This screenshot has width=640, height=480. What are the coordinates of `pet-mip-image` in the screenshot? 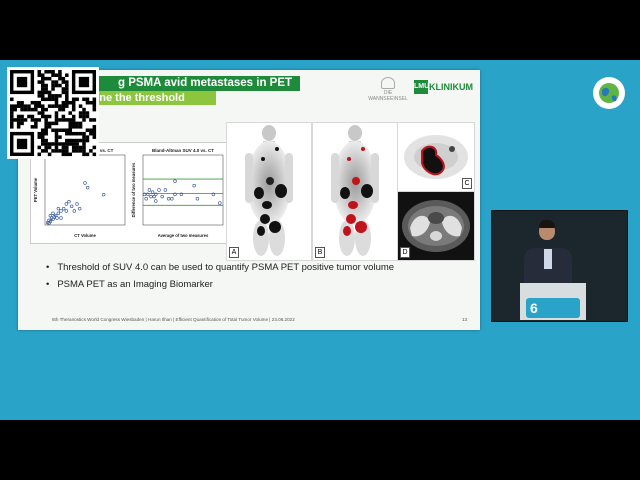 It's located at (269, 190).